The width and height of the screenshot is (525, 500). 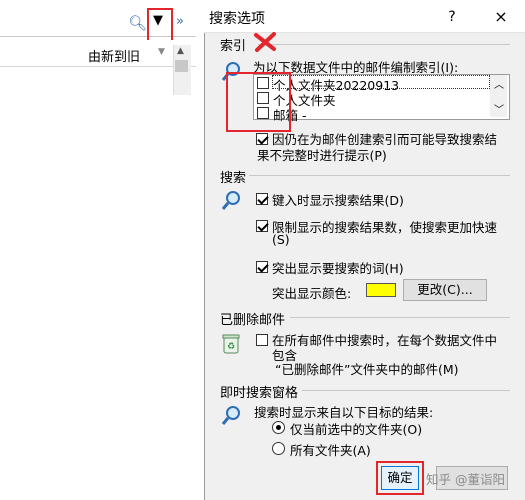 What do you see at coordinates (384, 44) in the screenshot?
I see `index-section-divider` at bounding box center [384, 44].